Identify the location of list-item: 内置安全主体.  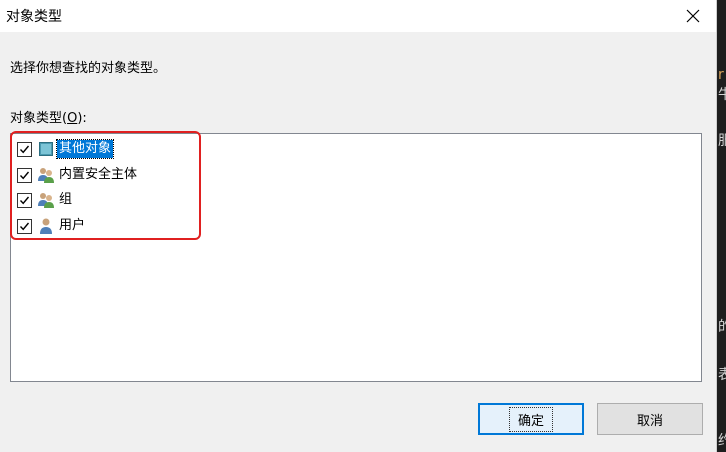
(78, 175).